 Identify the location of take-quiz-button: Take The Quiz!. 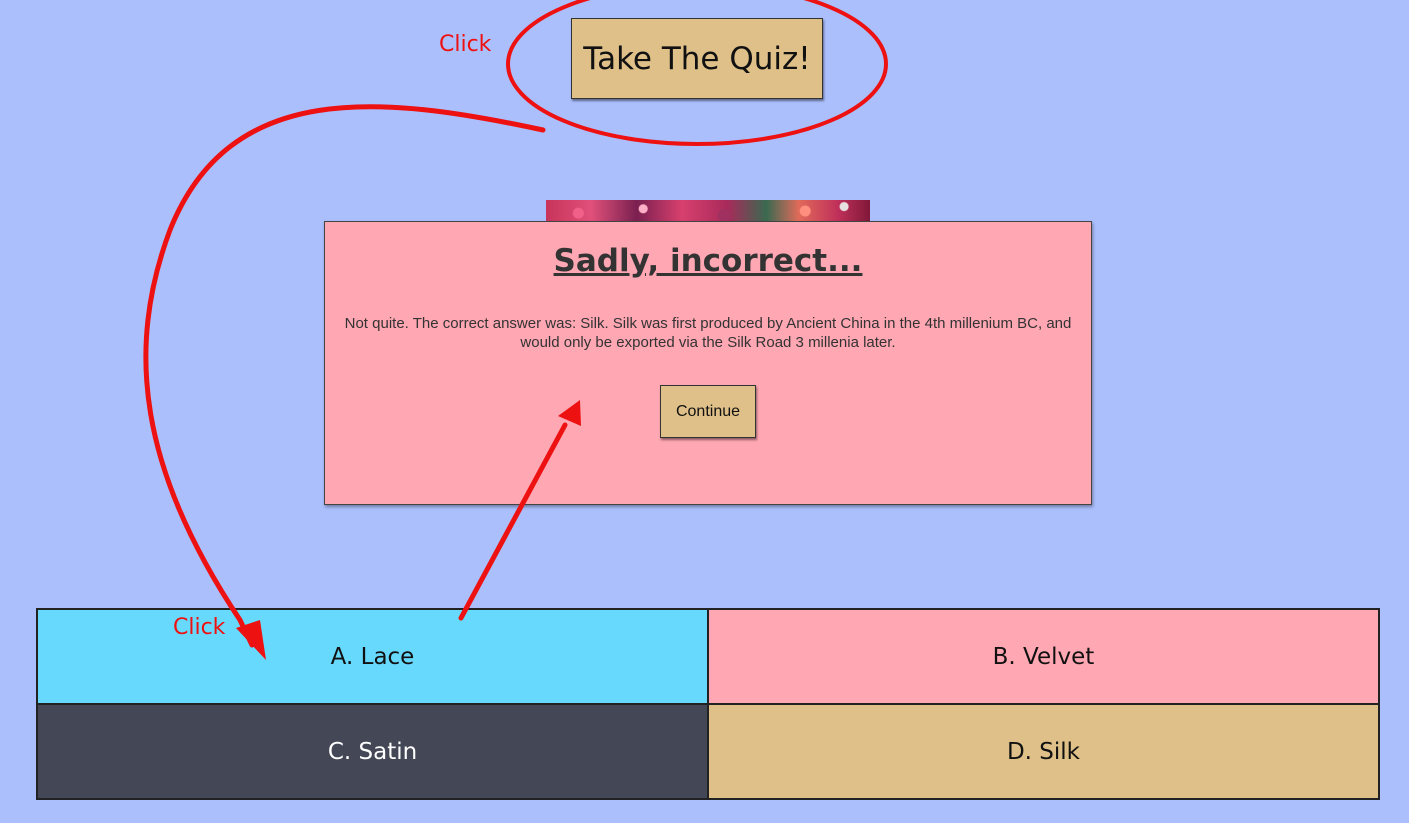
(697, 58).